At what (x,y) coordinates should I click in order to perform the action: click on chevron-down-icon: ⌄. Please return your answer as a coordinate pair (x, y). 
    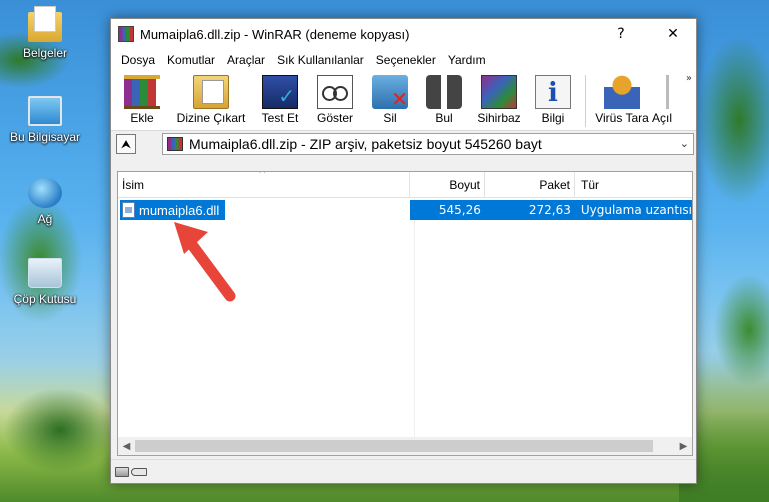
    Looking at the image, I should click on (684, 143).